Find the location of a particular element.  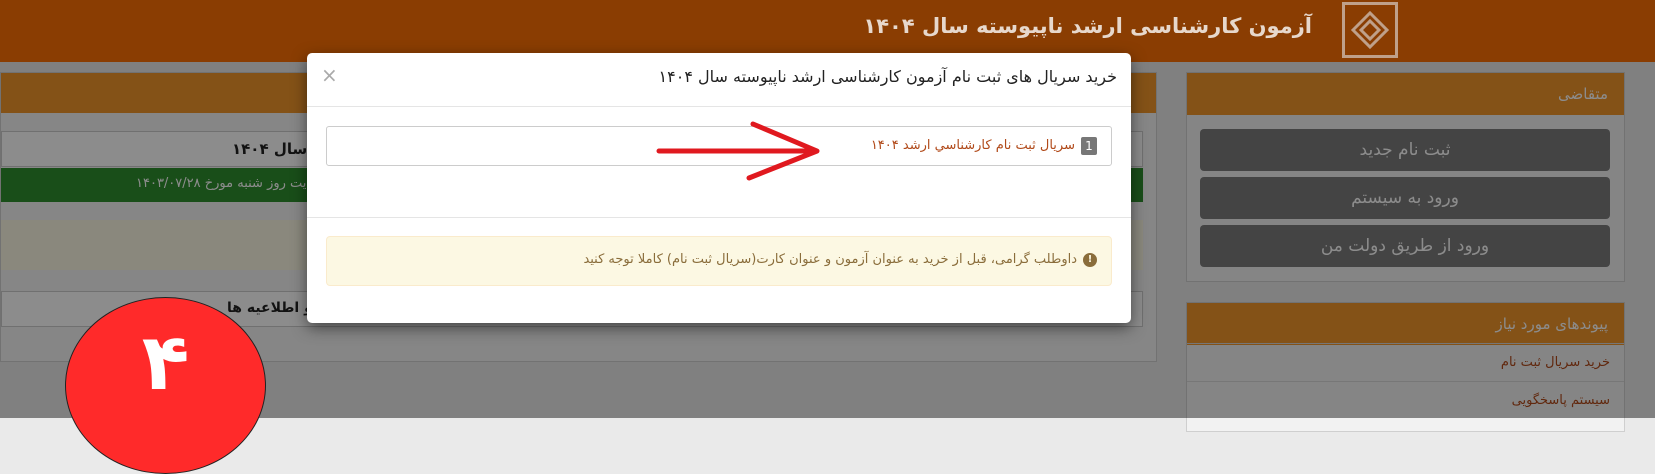

exclamation-icon: ! is located at coordinates (1090, 260).